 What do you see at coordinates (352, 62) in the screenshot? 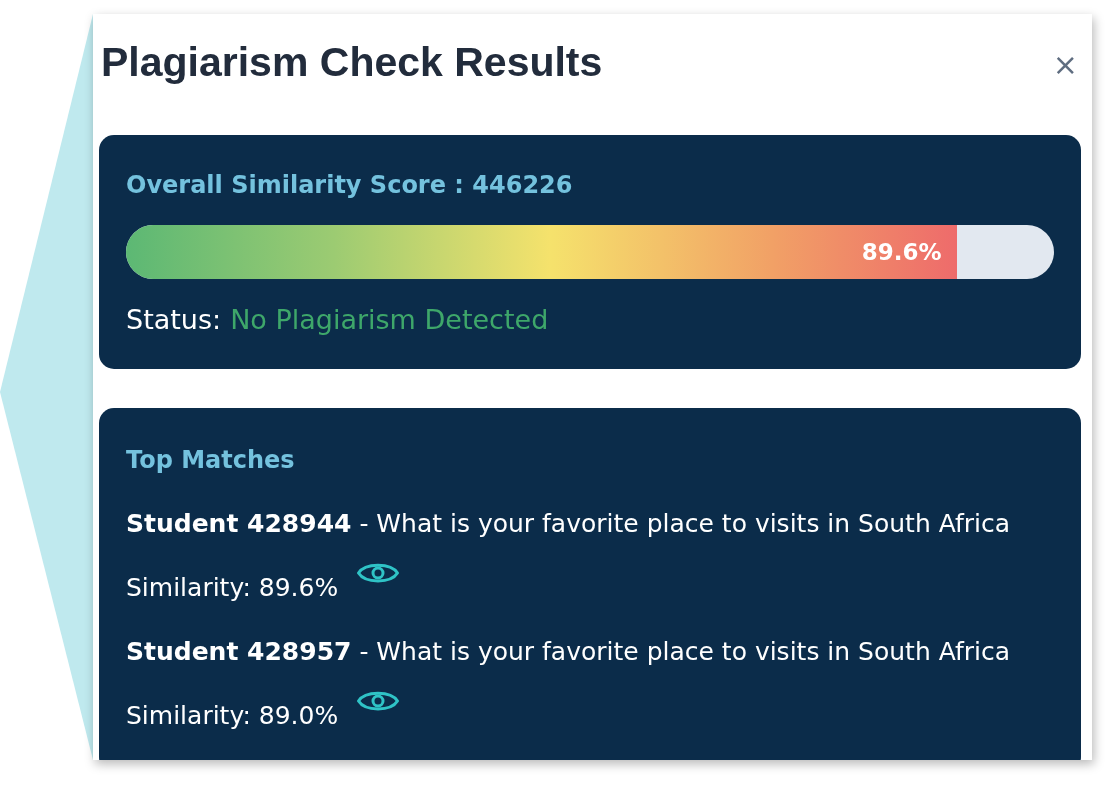
I see `dialog-title: Plagiarism Check Results` at bounding box center [352, 62].